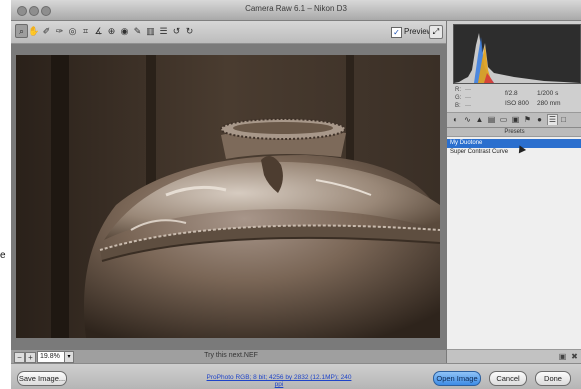 This screenshot has width=581, height=389. I want to click on zoom-tool-icon: ⌕, so click(21, 31).